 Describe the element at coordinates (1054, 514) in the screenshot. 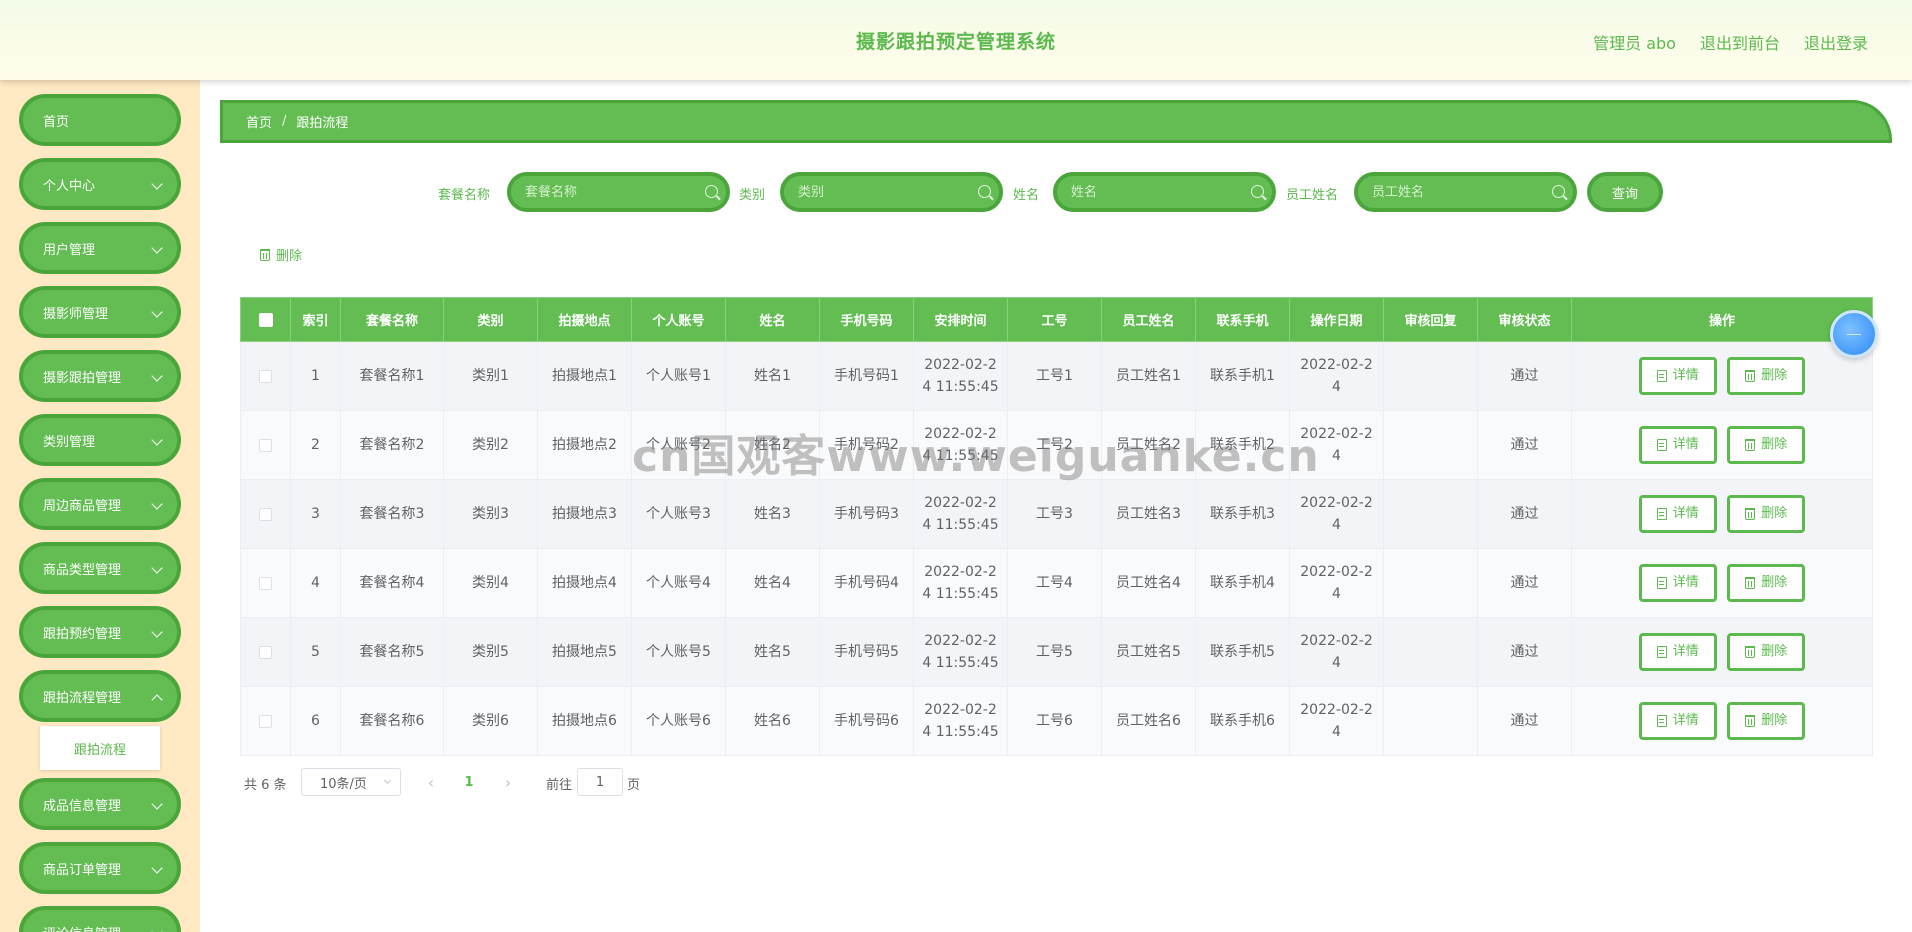

I see `cell-empno: 工号3` at that location.